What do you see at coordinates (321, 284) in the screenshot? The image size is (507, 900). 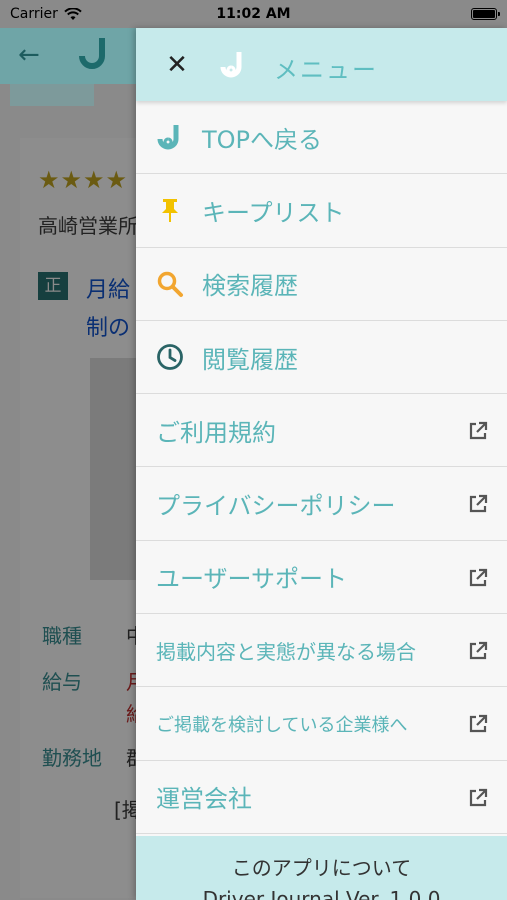 I see `menu-item-search-history: 検索履歴` at bounding box center [321, 284].